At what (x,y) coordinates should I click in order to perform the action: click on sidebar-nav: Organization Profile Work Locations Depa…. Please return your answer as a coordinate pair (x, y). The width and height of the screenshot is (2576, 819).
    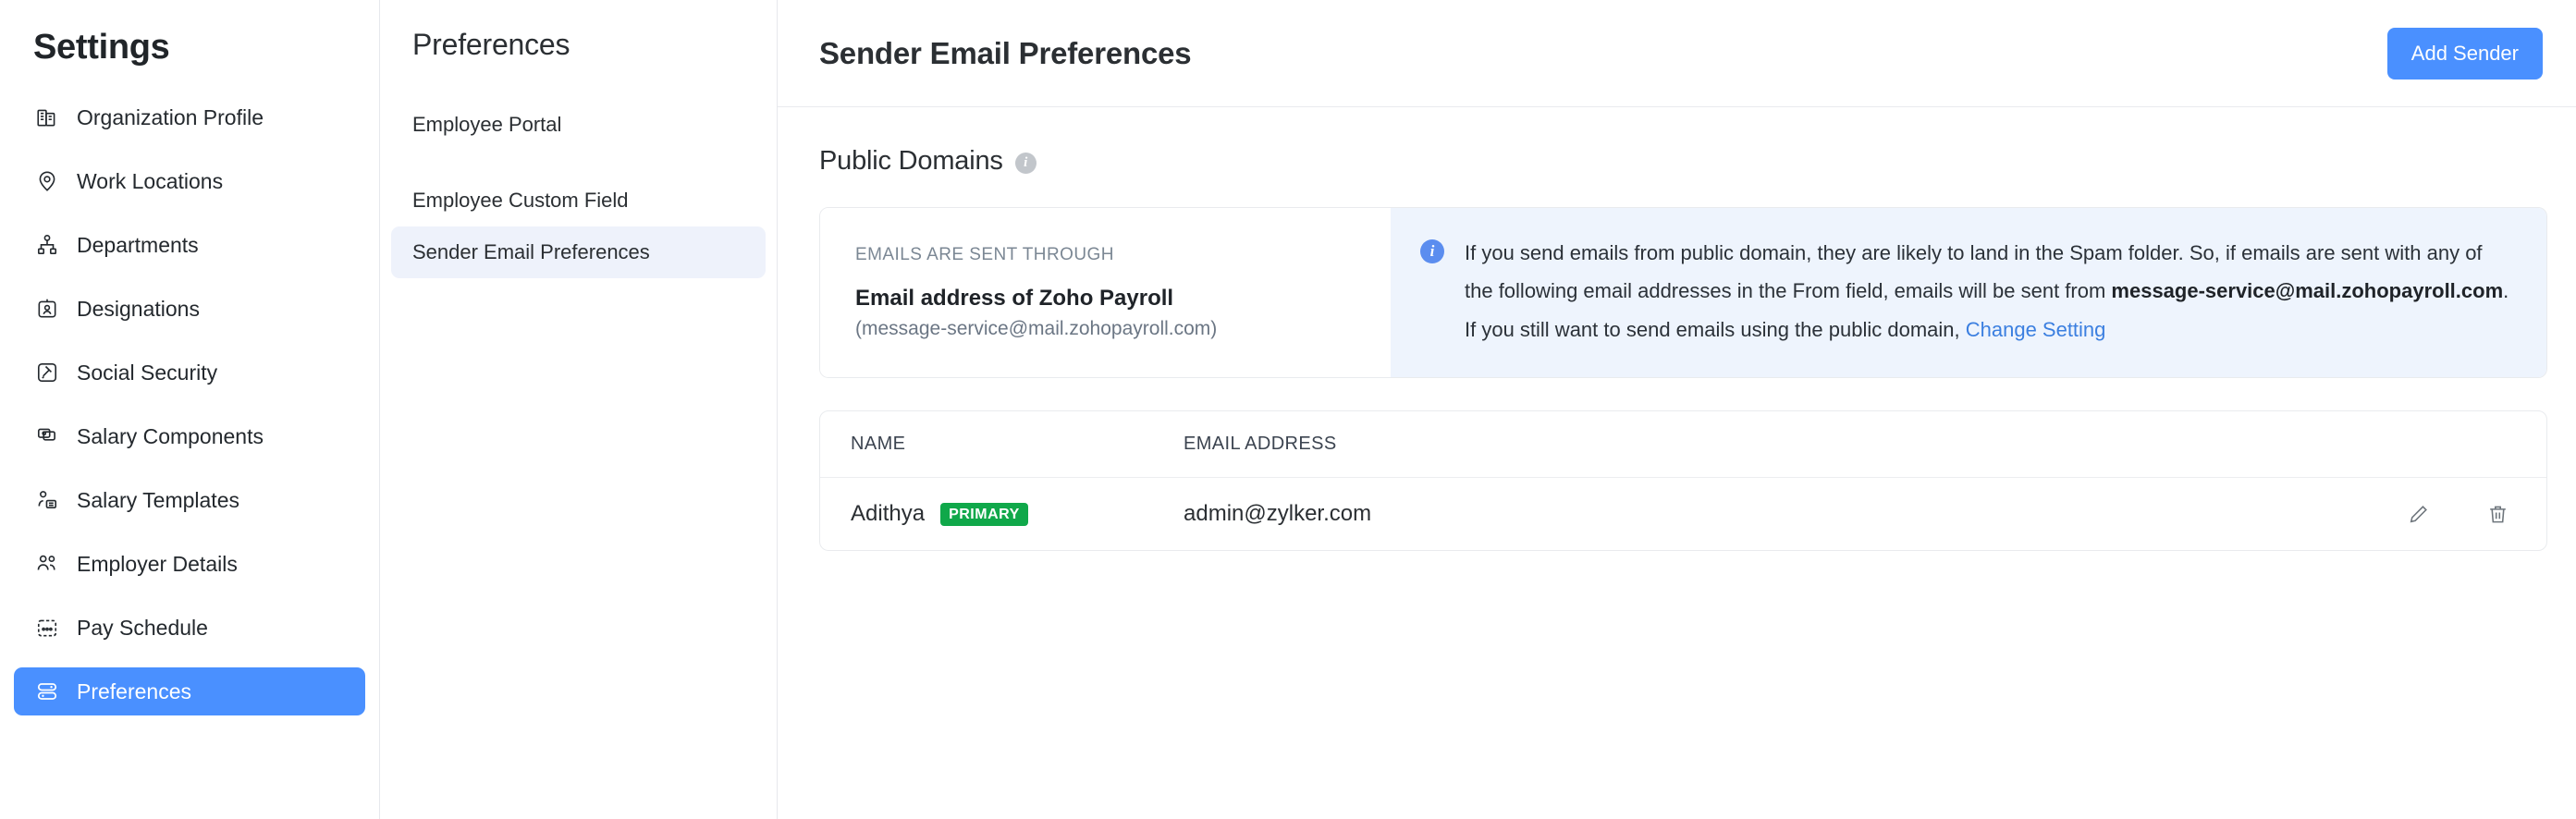
    Looking at the image, I should click on (189, 404).